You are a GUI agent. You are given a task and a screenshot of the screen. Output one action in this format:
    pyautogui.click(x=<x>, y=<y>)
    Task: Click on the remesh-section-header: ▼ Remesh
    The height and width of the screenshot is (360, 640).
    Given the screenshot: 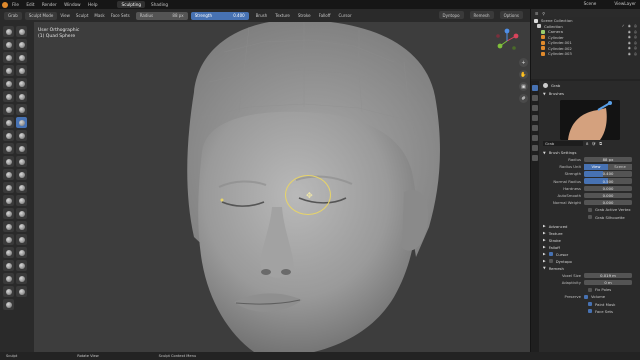 What is the action you would take?
    pyautogui.click(x=590, y=268)
    